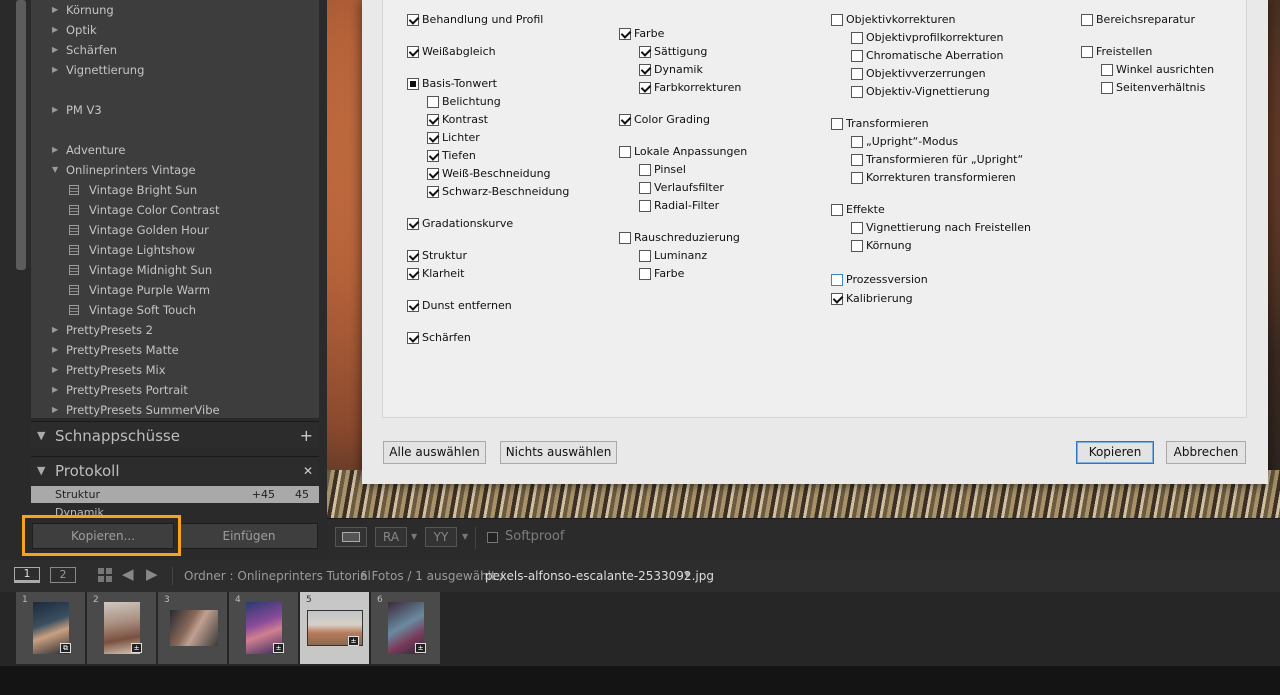  Describe the element at coordinates (249, 536) in the screenshot. I see `paste-settings-button: Einfügen` at that location.